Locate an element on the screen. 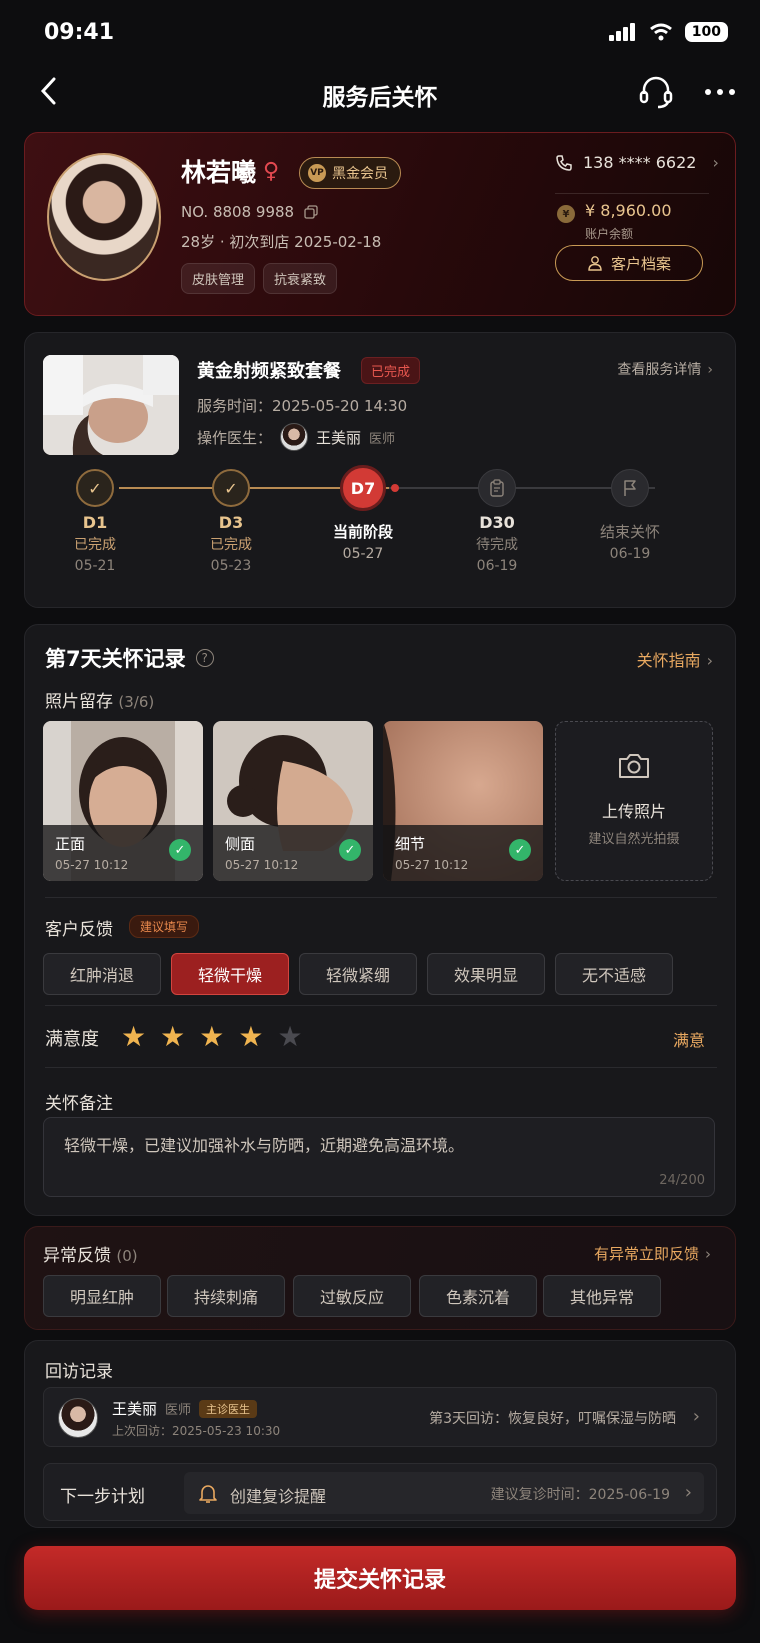 This screenshot has height=1643, width=760. bell-icon is located at coordinates (208, 1494).